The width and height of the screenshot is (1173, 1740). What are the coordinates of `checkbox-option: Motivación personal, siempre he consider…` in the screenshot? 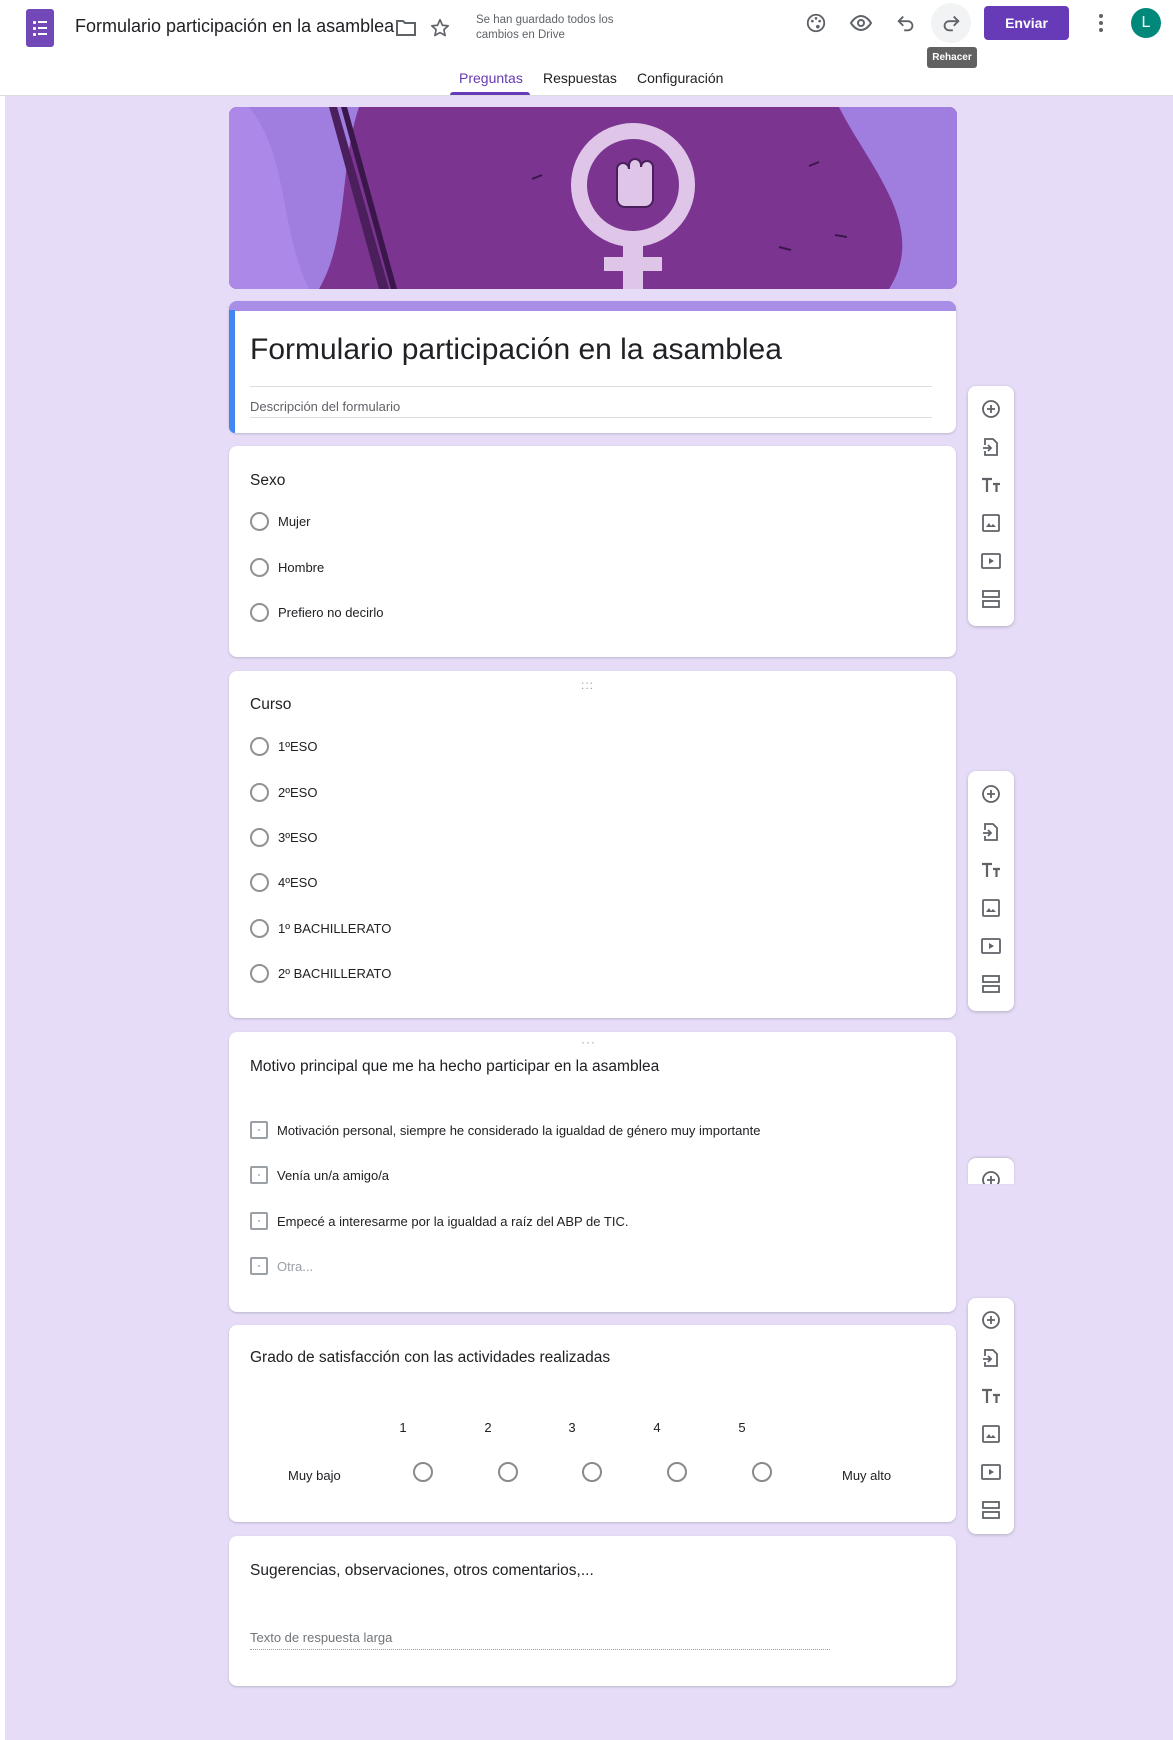 It's located at (505, 1130).